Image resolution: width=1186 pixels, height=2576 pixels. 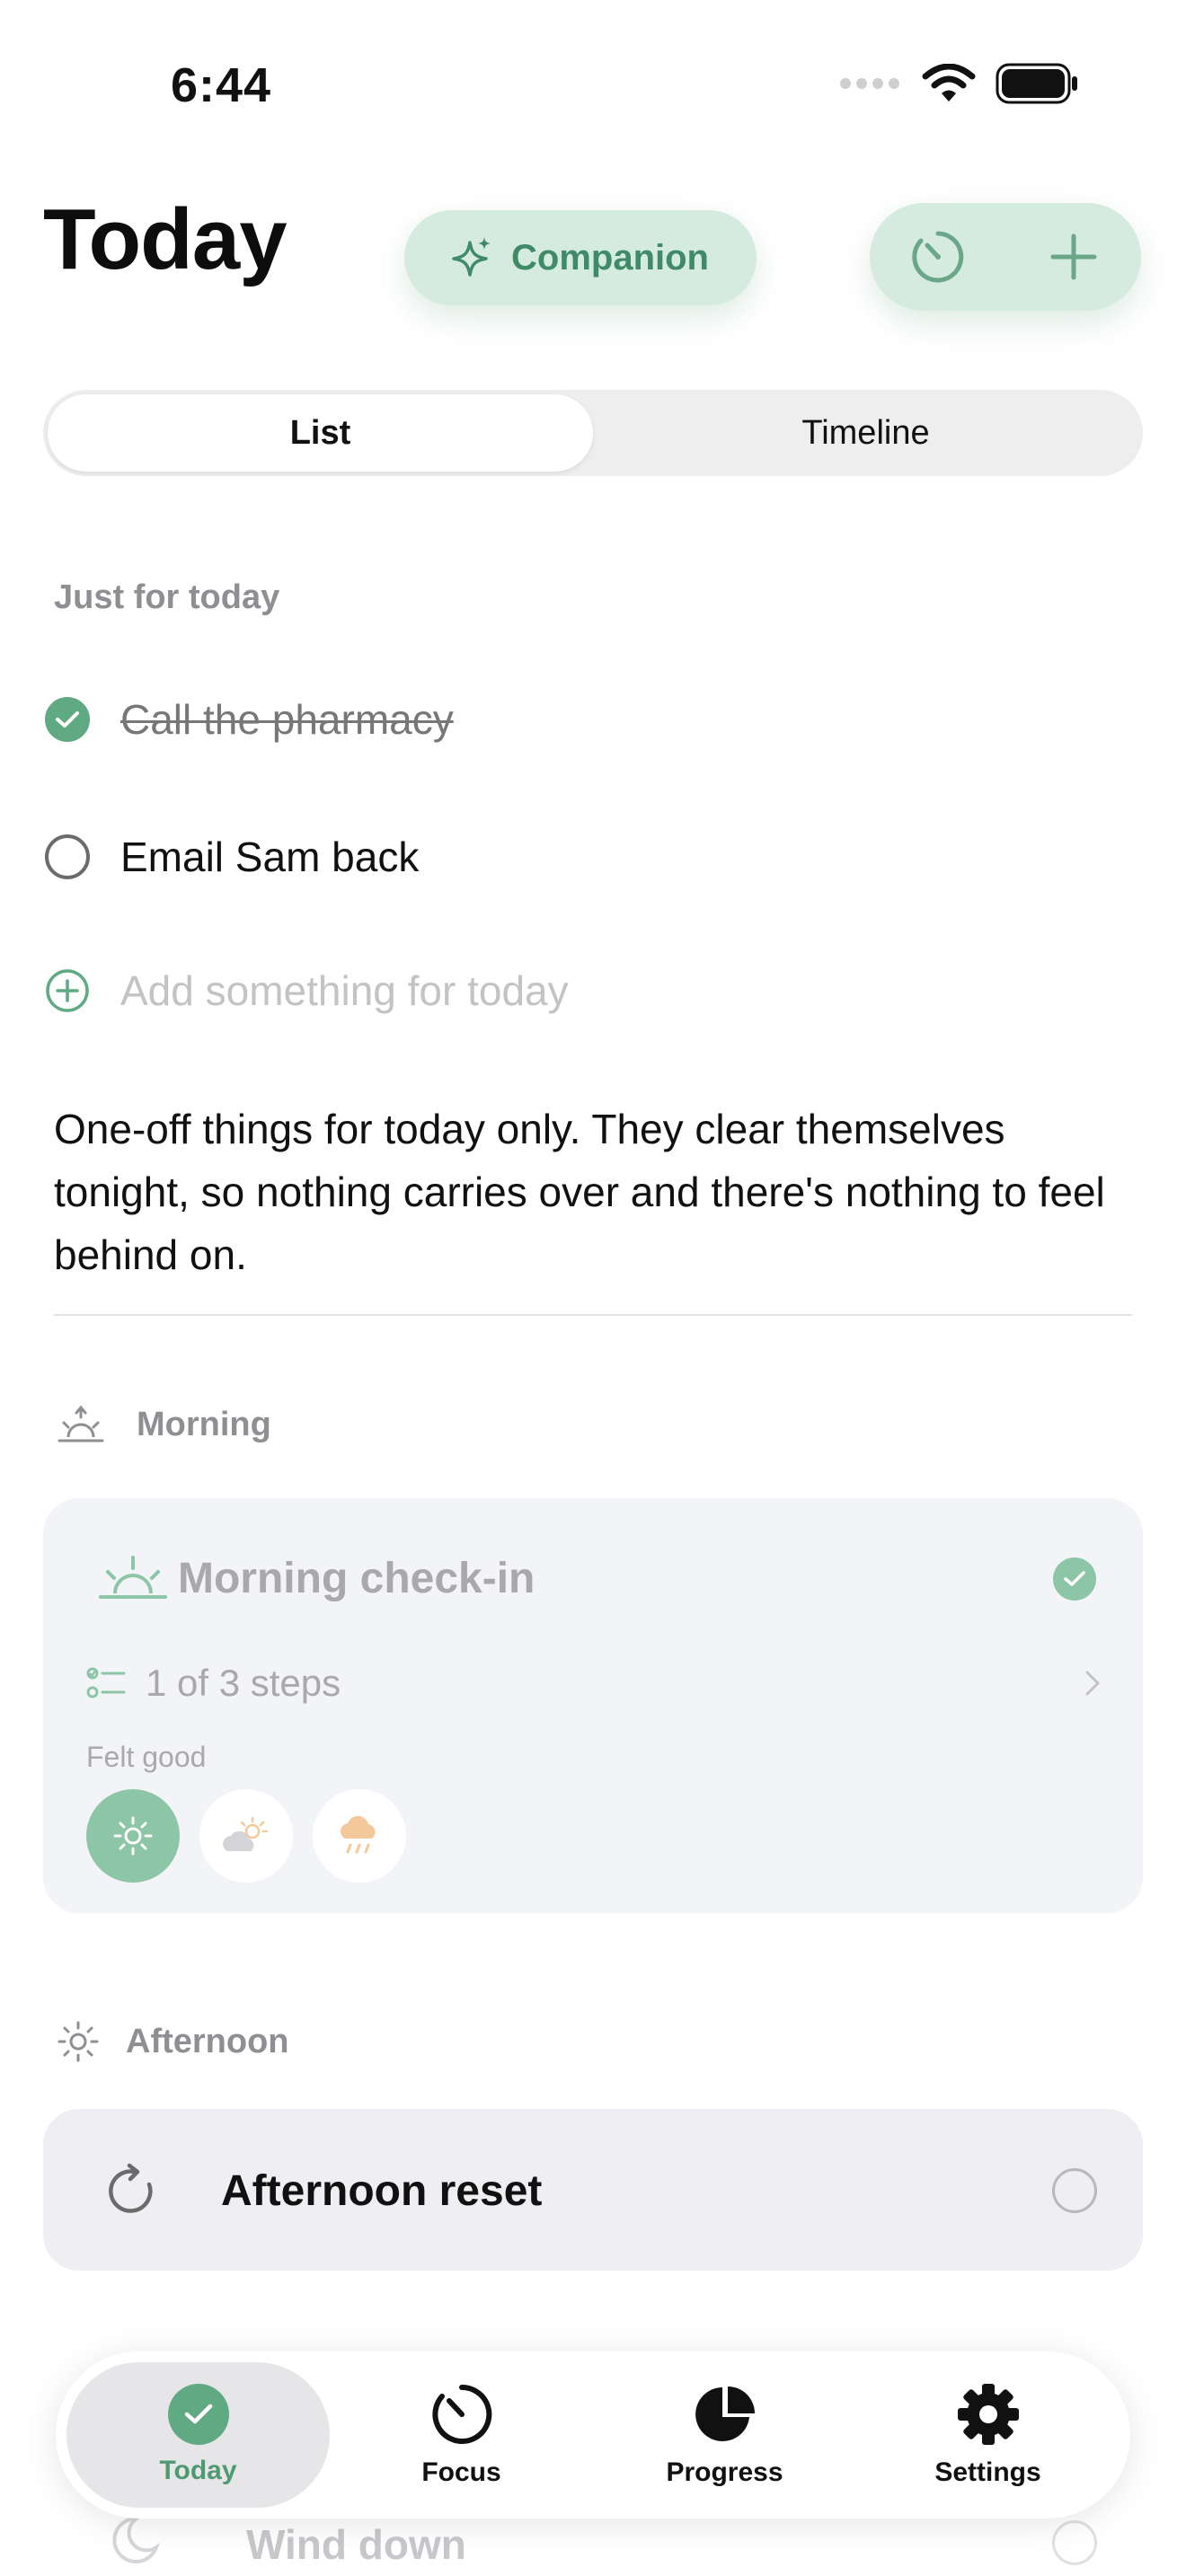 I want to click on plus-icon, so click(x=1073, y=257).